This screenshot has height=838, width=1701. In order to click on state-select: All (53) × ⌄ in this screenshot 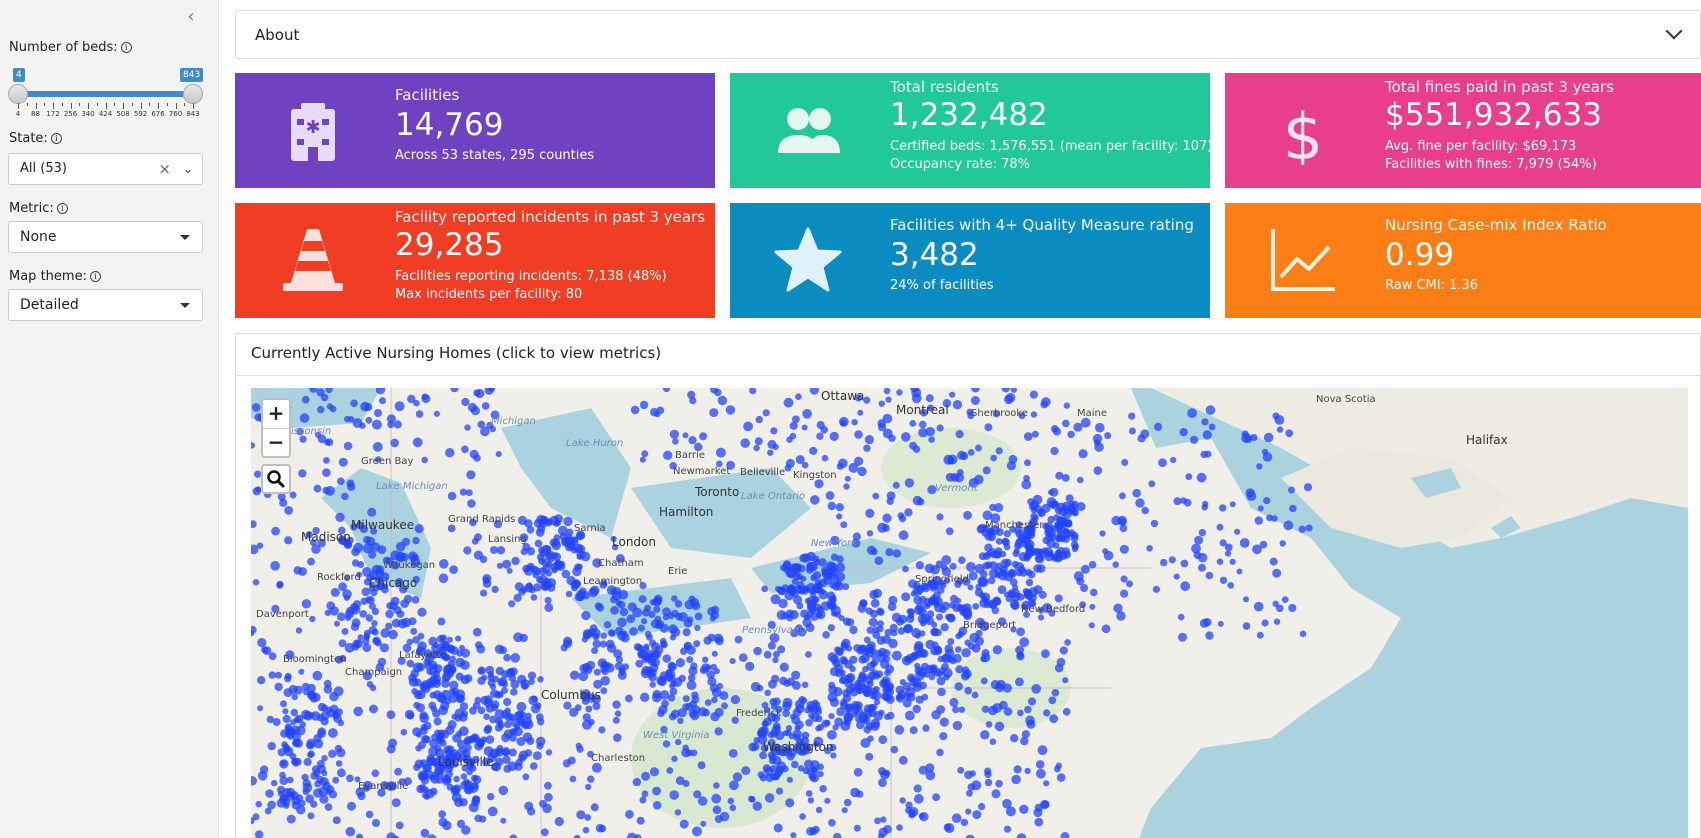, I will do `click(105, 169)`.